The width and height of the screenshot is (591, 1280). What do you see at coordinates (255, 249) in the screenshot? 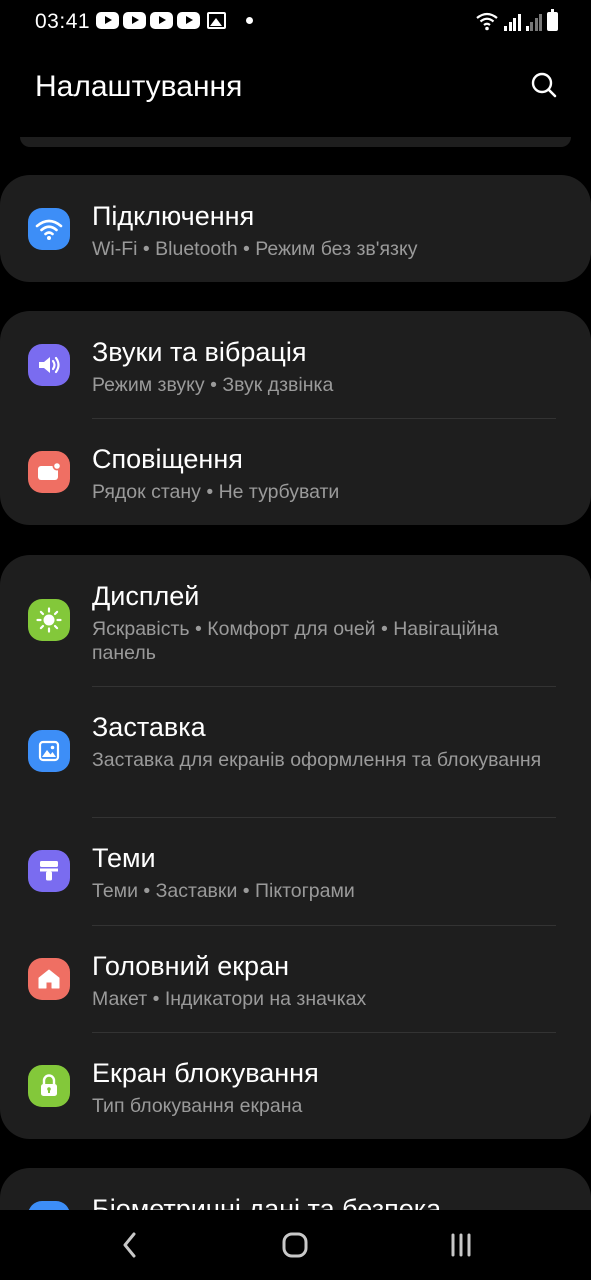
I see `settings-item-subtitle: Wi-Fi • Bluetooth • Режим без зв'язку` at bounding box center [255, 249].